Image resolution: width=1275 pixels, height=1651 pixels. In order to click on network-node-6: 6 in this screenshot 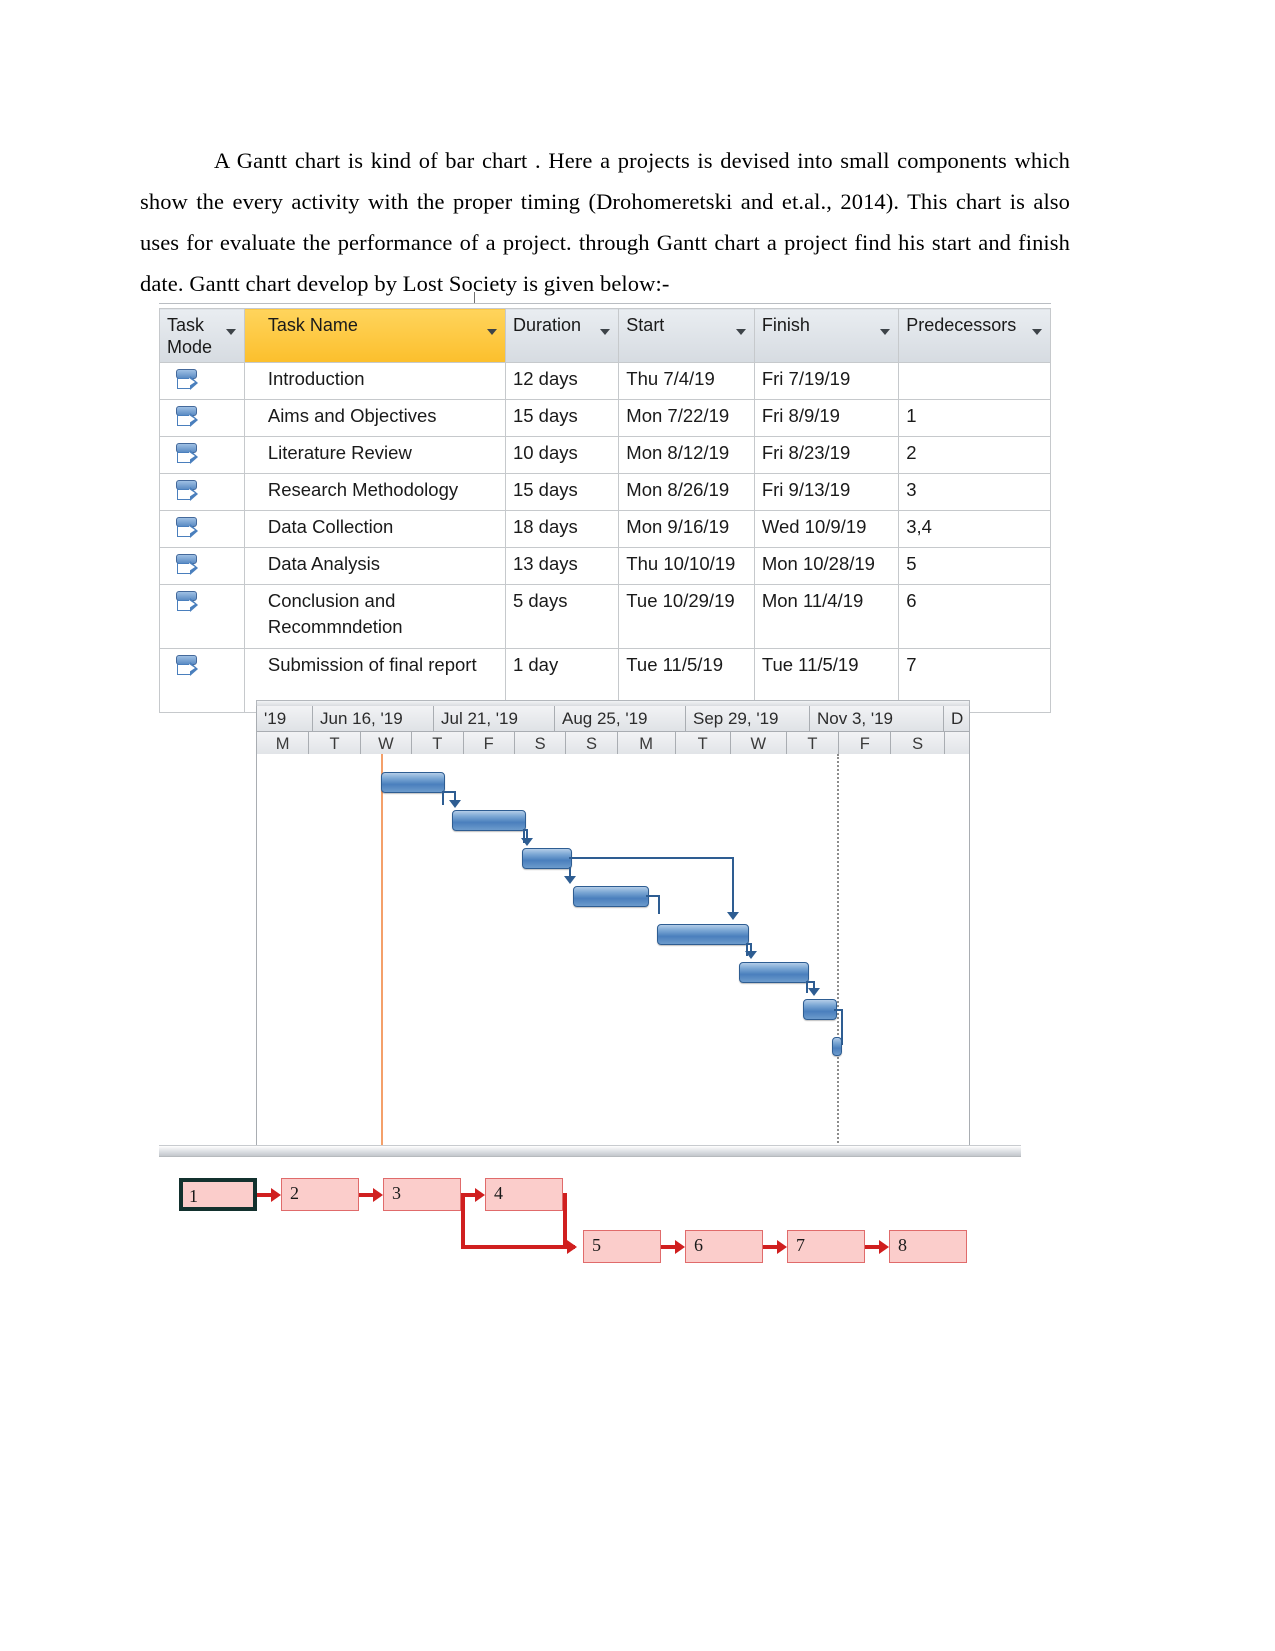, I will do `click(724, 1246)`.